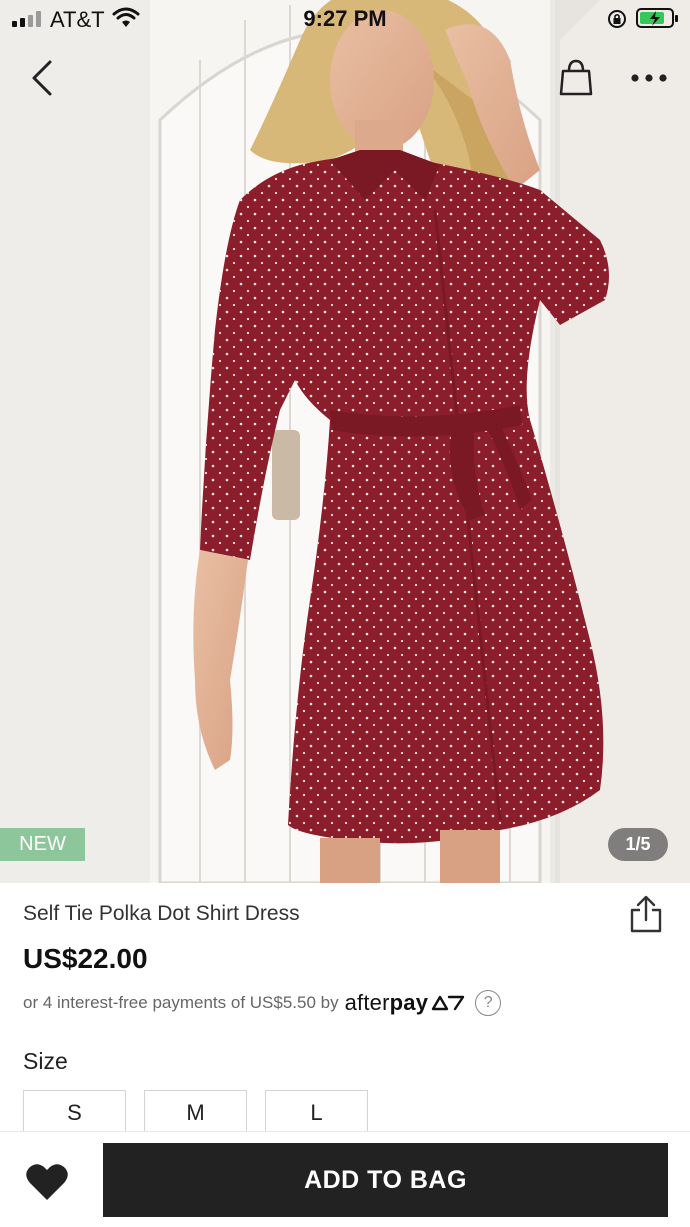 Image resolution: width=690 pixels, height=1227 pixels. I want to click on back-button, so click(42, 78).